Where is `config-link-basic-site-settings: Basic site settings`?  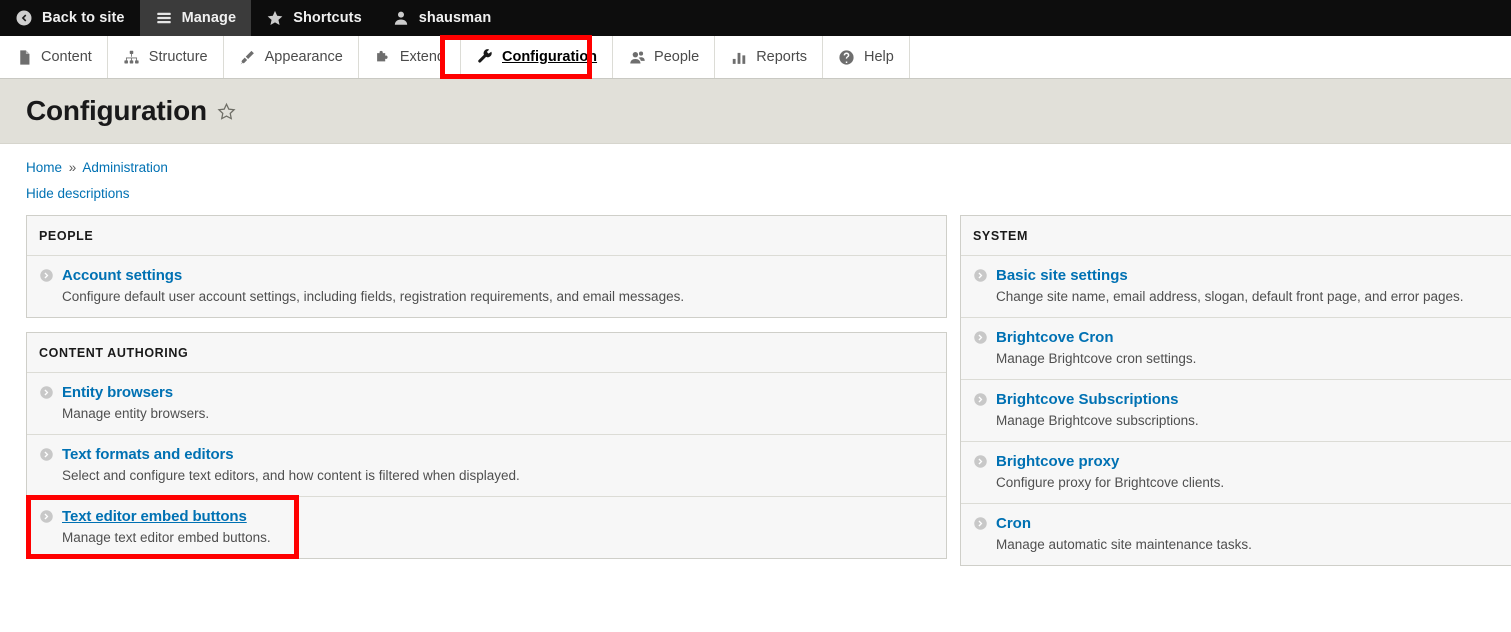 config-link-basic-site-settings: Basic site settings is located at coordinates (1062, 275).